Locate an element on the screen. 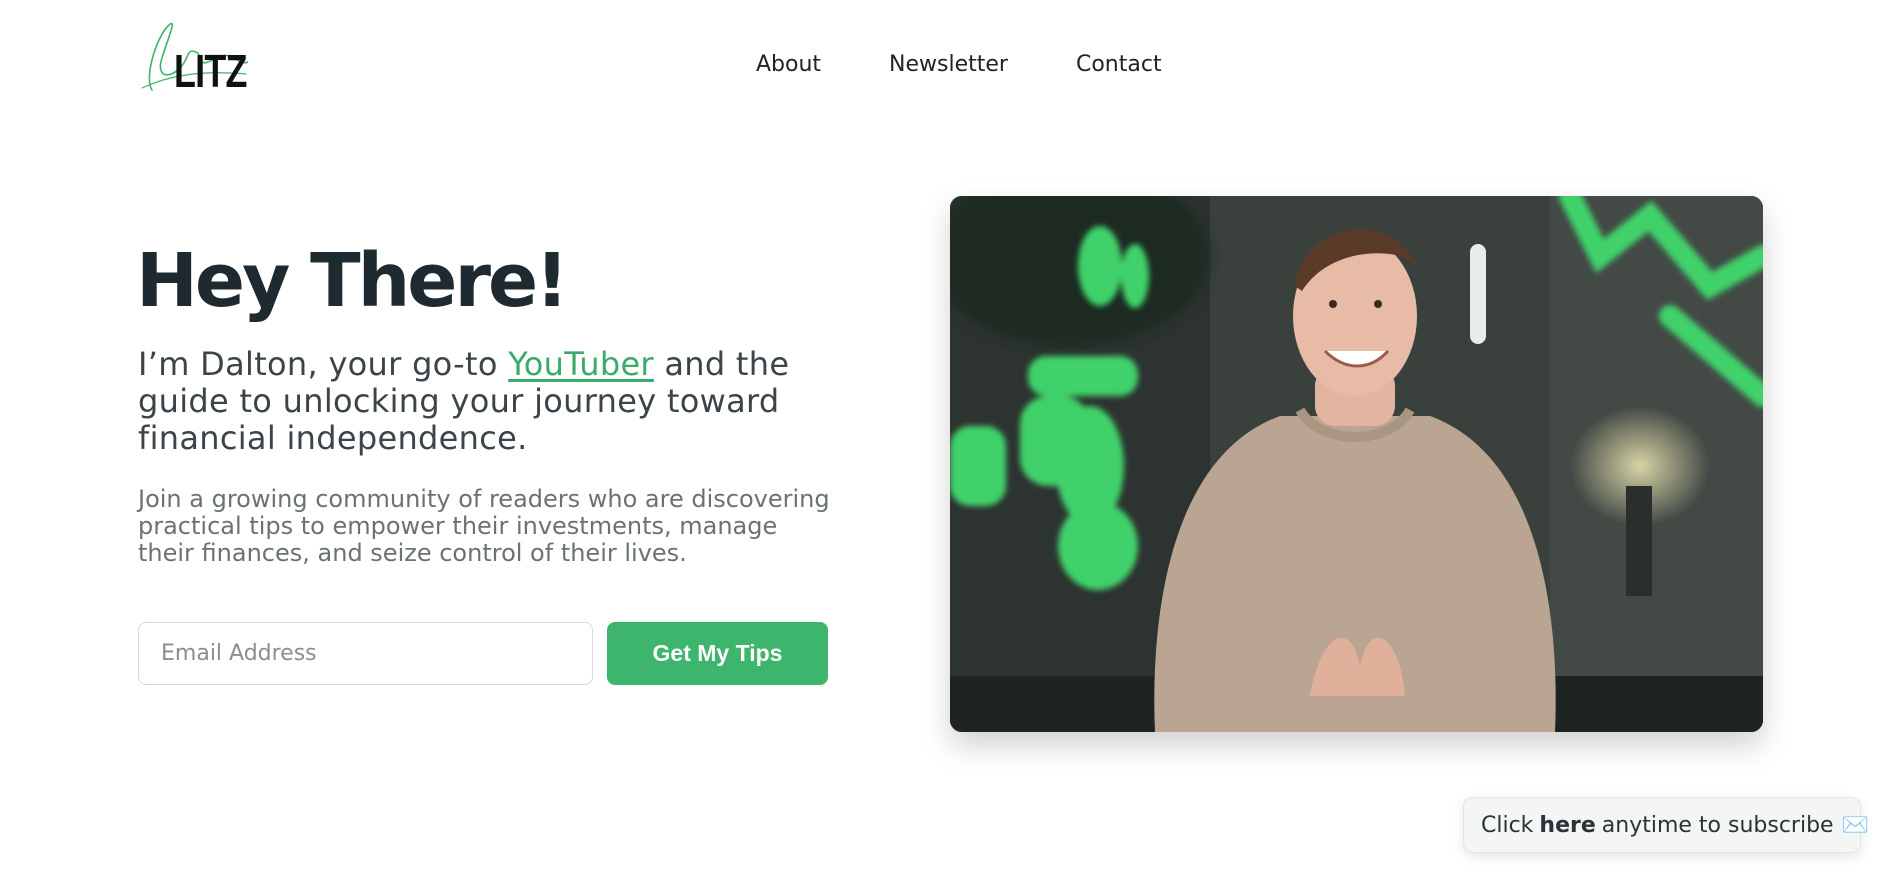  nav-newsletter-link: Newsletter is located at coordinates (948, 64).